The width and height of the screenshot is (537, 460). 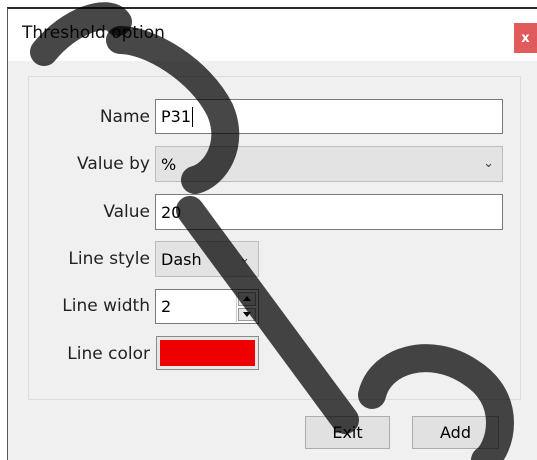 What do you see at coordinates (166, 306) in the screenshot?
I see `line-width-value: 2` at bounding box center [166, 306].